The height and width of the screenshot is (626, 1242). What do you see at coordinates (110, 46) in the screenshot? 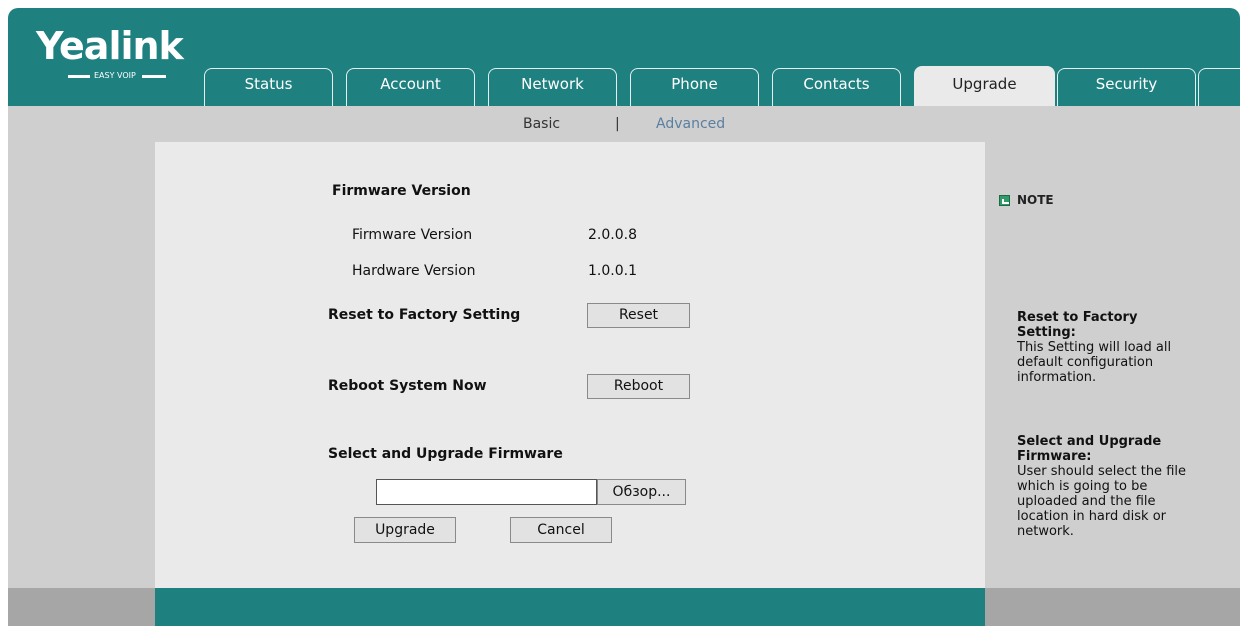
I see `brand-logo: Yealink` at bounding box center [110, 46].